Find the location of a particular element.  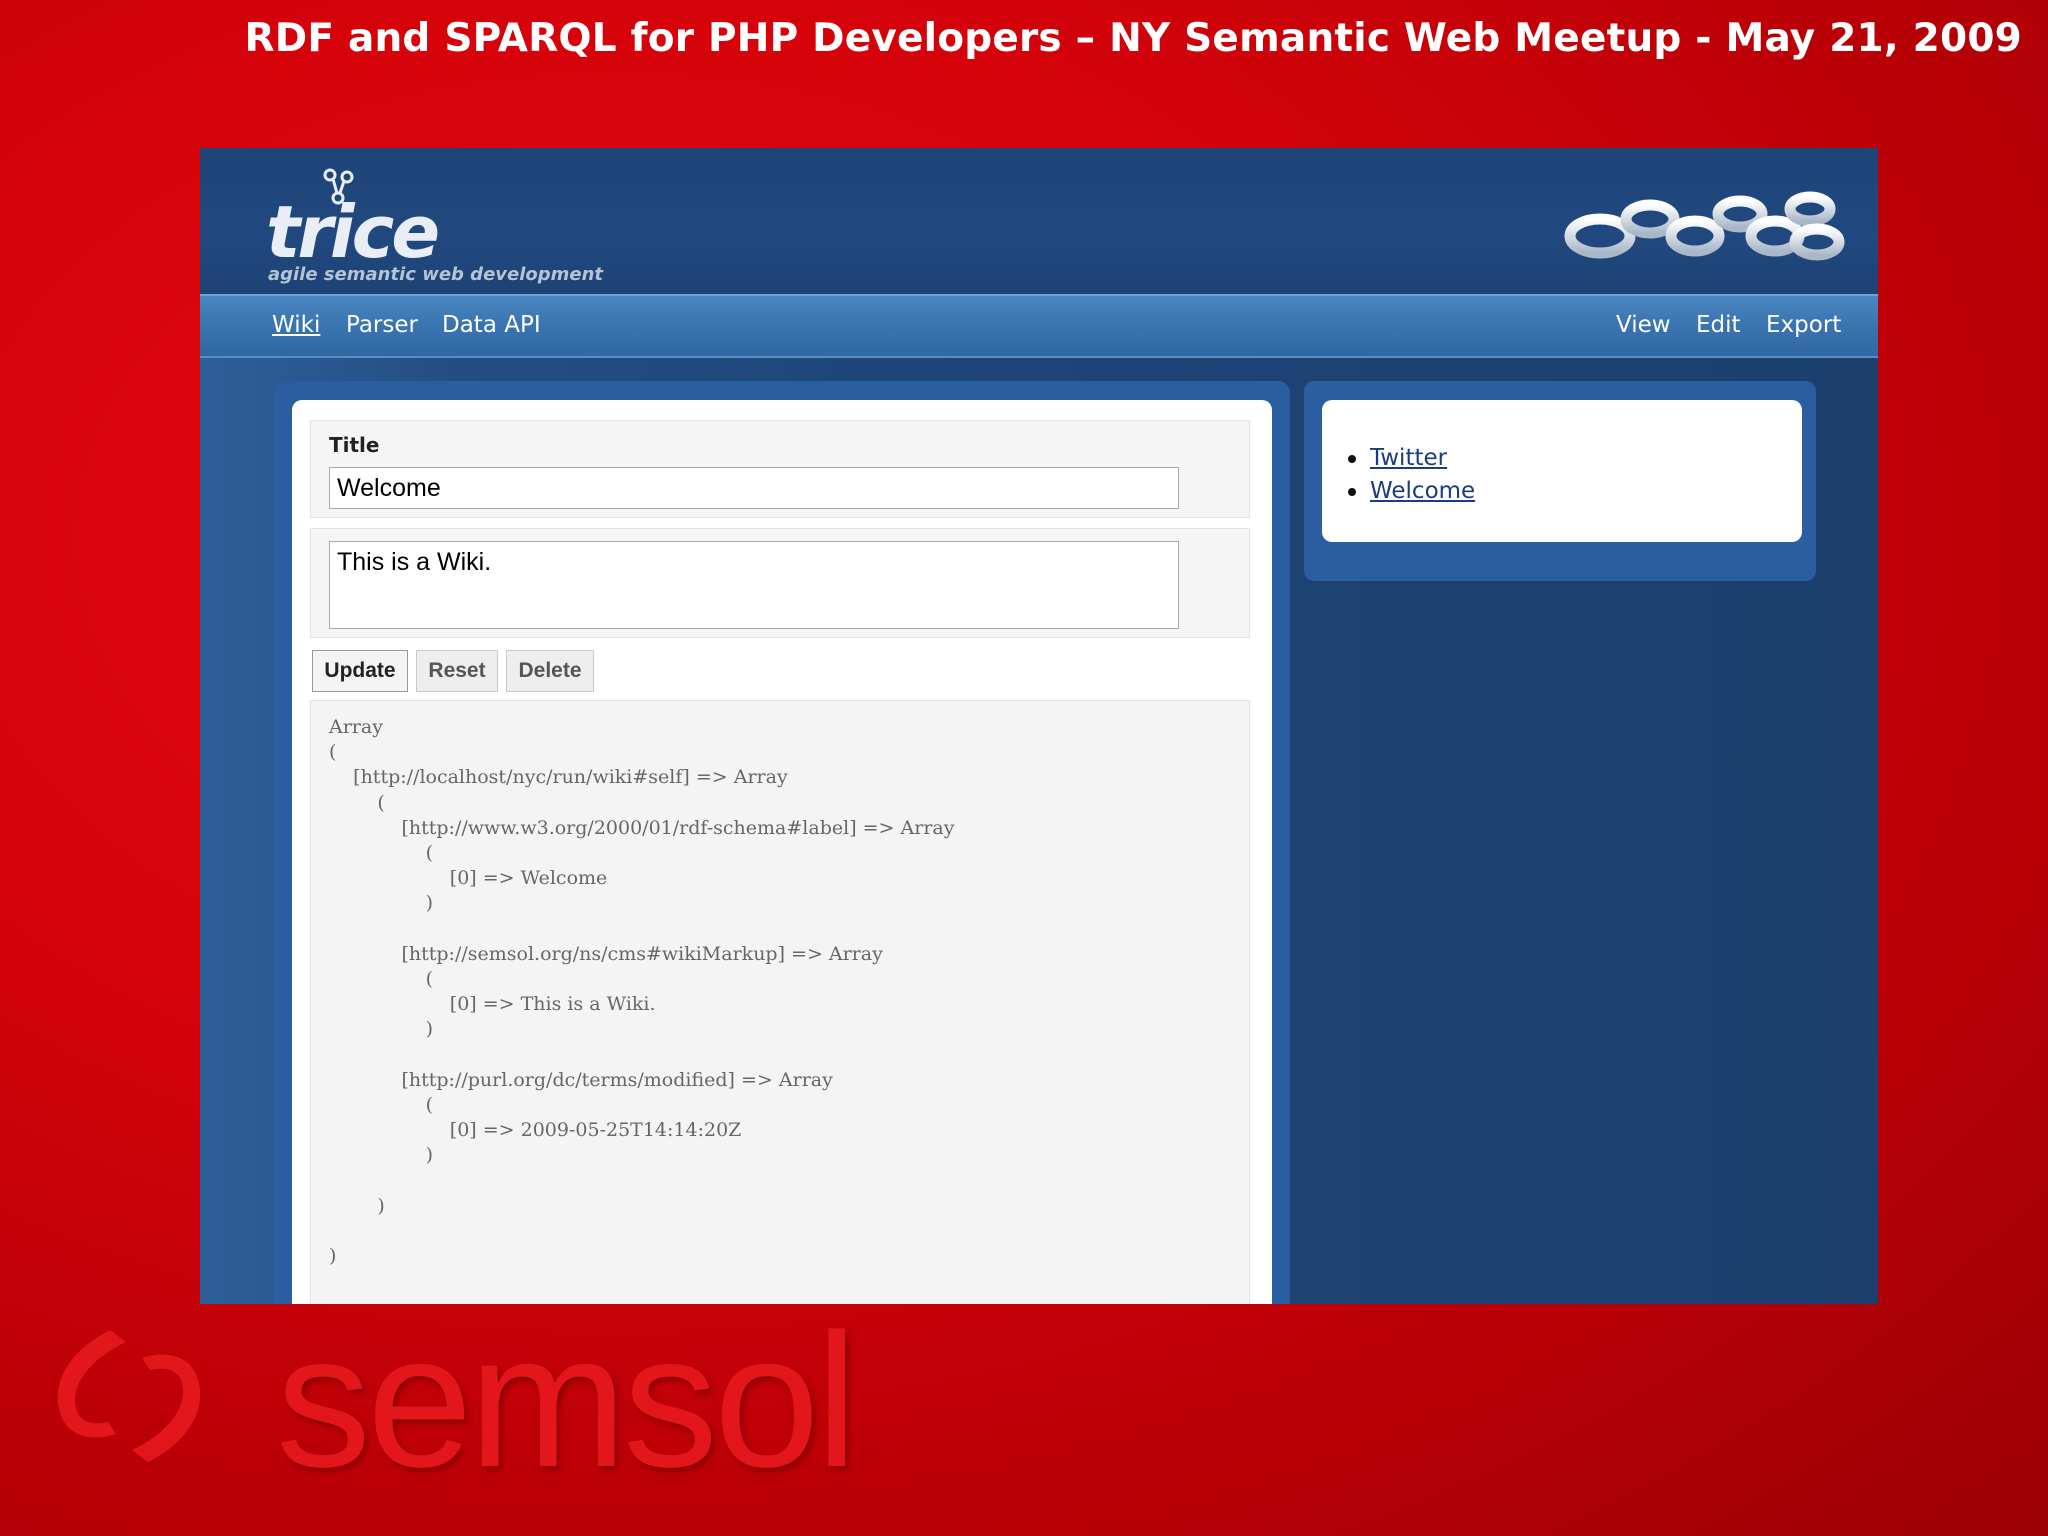

semsol-swirl-icon is located at coordinates (129, 1396).